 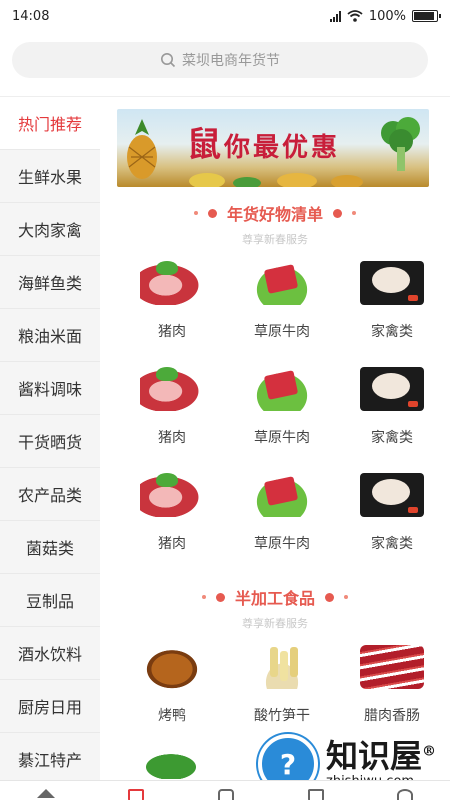 I want to click on section-title-banjiagong: 半加工食品 尊享新春服务, so click(x=275, y=608).